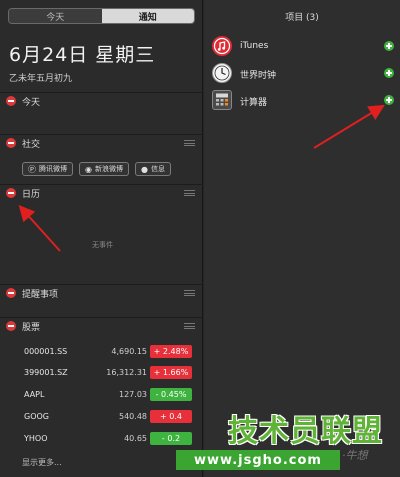 The height and width of the screenshot is (477, 400). What do you see at coordinates (258, 460) in the screenshot?
I see `watermark-url: www.jsgho.com` at bounding box center [258, 460].